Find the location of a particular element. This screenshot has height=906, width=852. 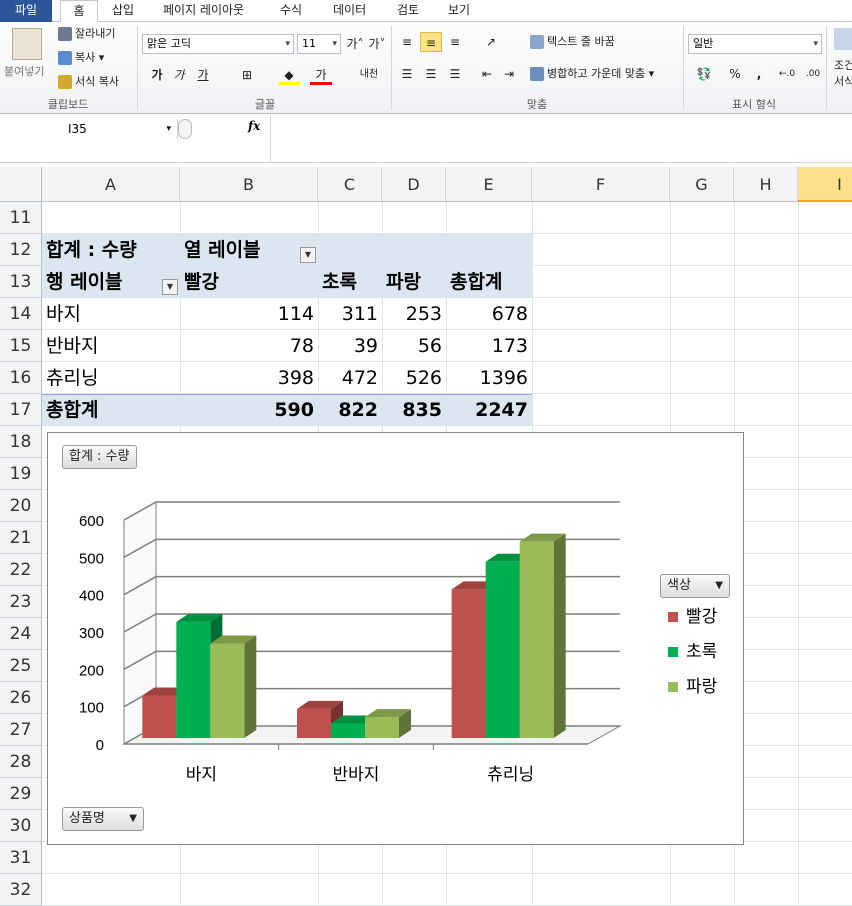

number-format-select: 일반 is located at coordinates (755, 44).